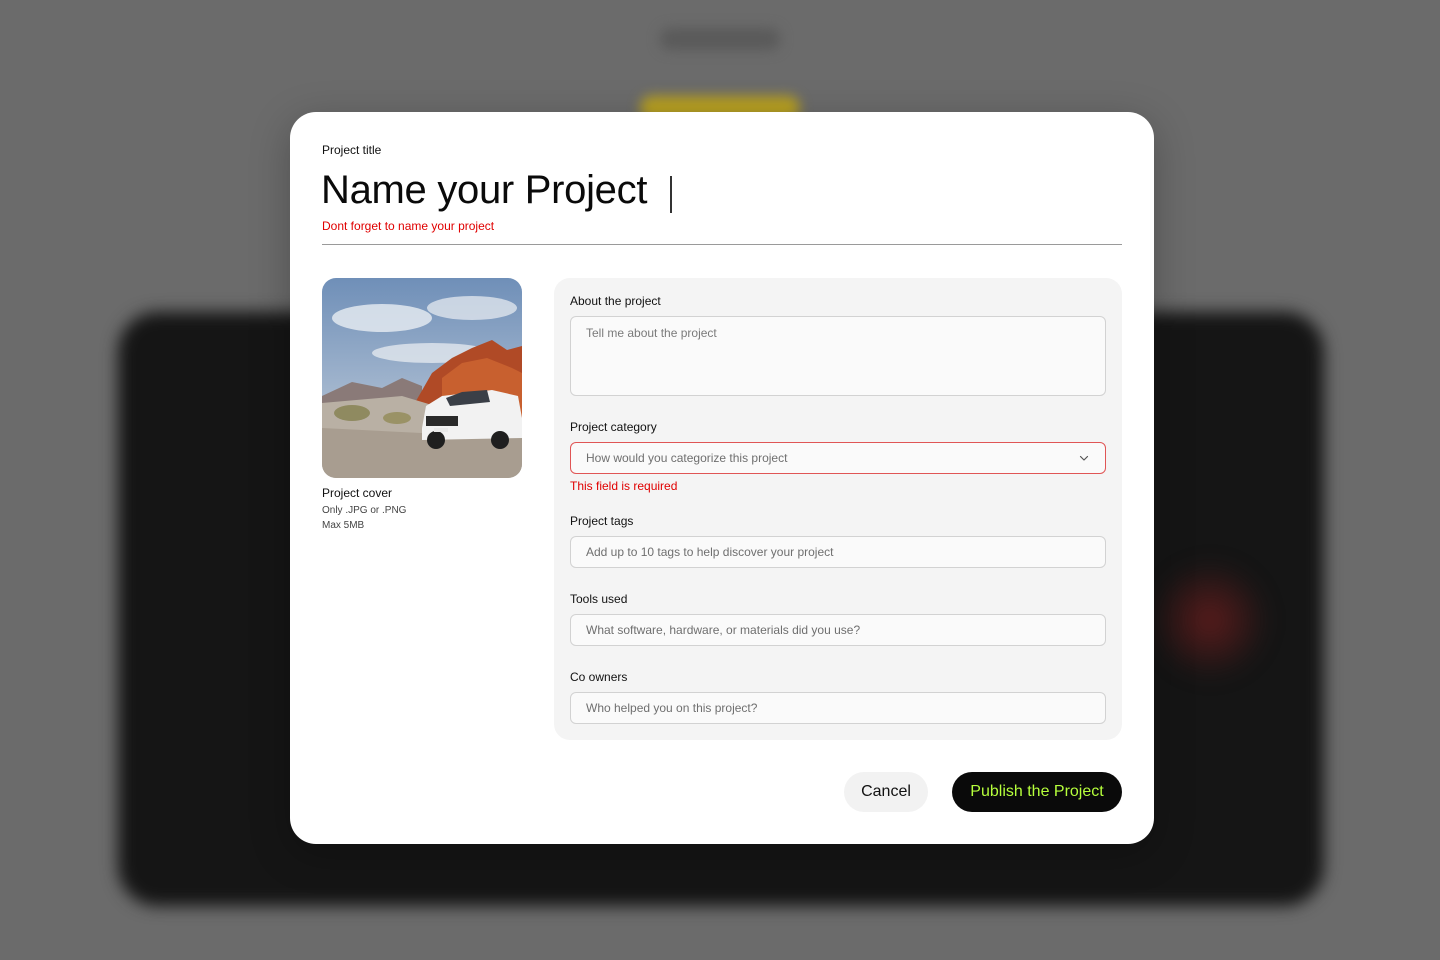 The image size is (1440, 960). What do you see at coordinates (599, 677) in the screenshot?
I see `co-owners-label: Co owners` at bounding box center [599, 677].